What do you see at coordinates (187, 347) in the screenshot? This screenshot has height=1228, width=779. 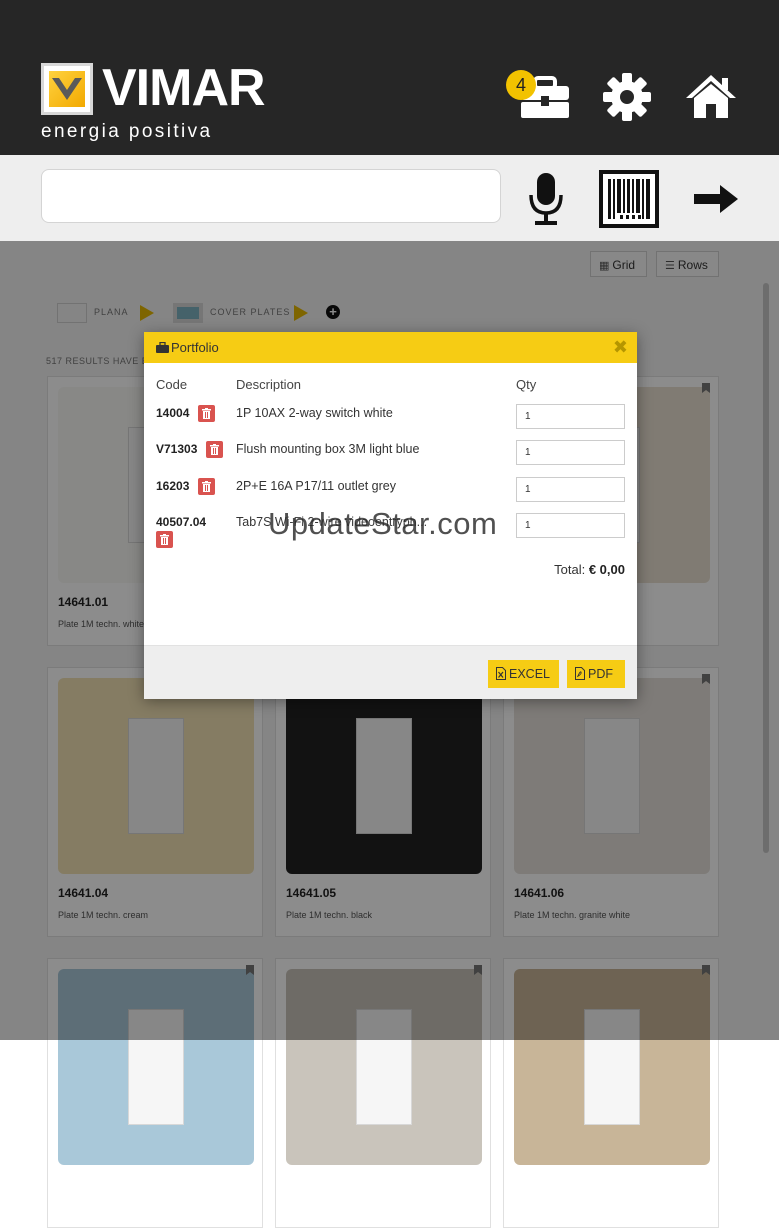 I see `portfolio-dialog-title: Portfolio` at bounding box center [187, 347].